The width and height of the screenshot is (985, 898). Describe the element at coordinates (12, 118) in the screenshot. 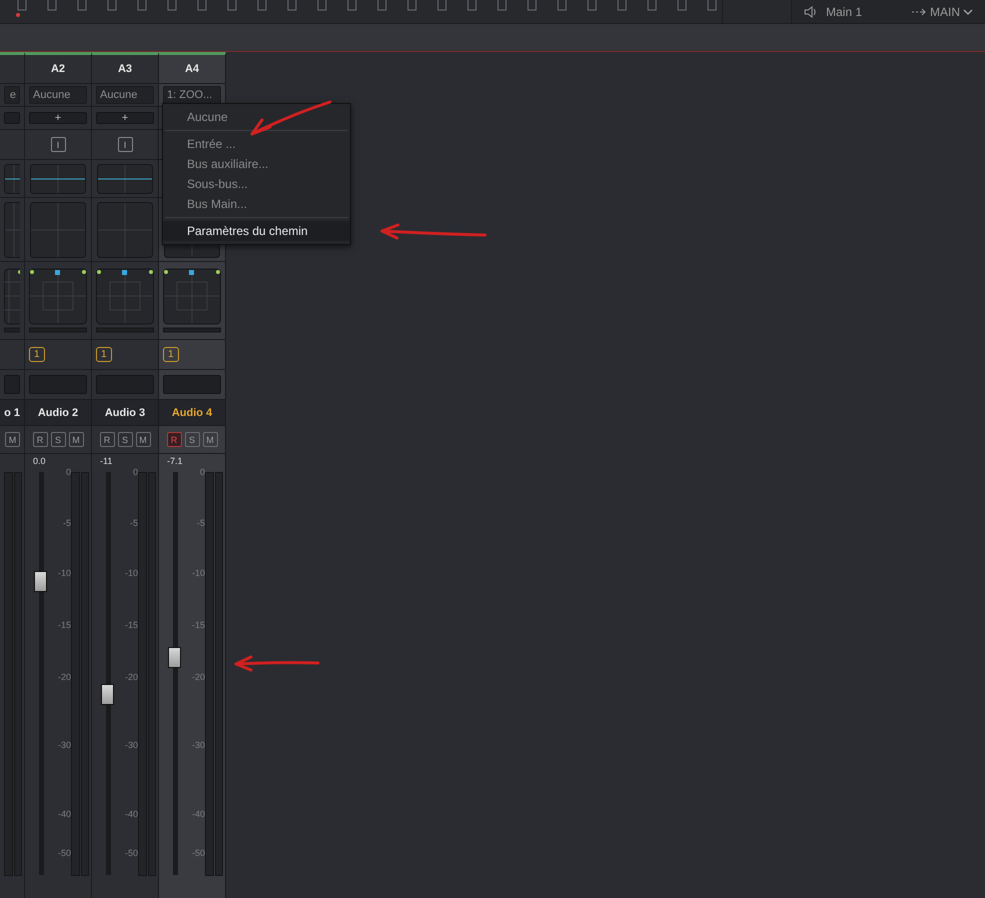

I see `add-button` at that location.